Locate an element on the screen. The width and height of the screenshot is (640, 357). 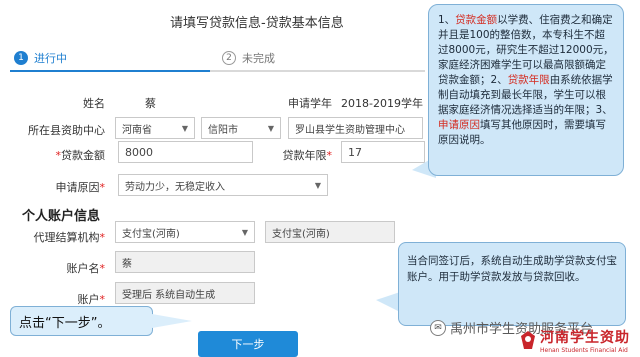
step-incomplete: 2 未完成 is located at coordinates (248, 58).